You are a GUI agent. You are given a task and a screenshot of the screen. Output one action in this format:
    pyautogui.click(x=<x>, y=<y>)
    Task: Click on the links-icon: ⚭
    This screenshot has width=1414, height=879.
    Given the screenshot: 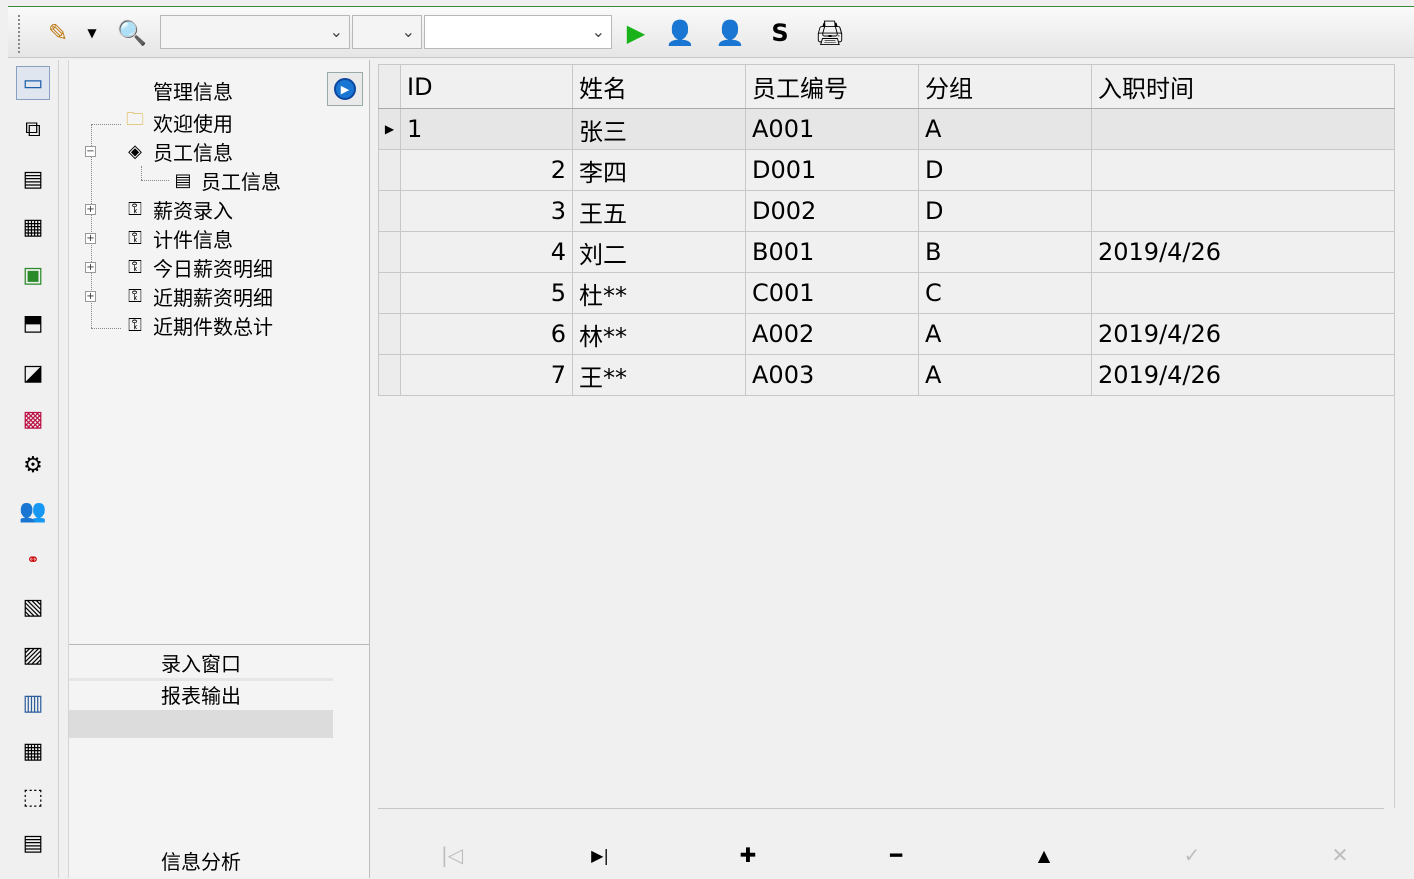 What is the action you would take?
    pyautogui.click(x=33, y=559)
    